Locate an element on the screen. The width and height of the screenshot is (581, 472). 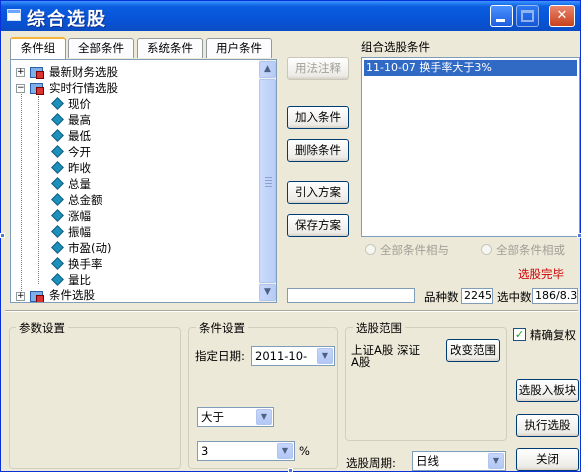
scroll-down-icon: ▼ is located at coordinates (267, 292).